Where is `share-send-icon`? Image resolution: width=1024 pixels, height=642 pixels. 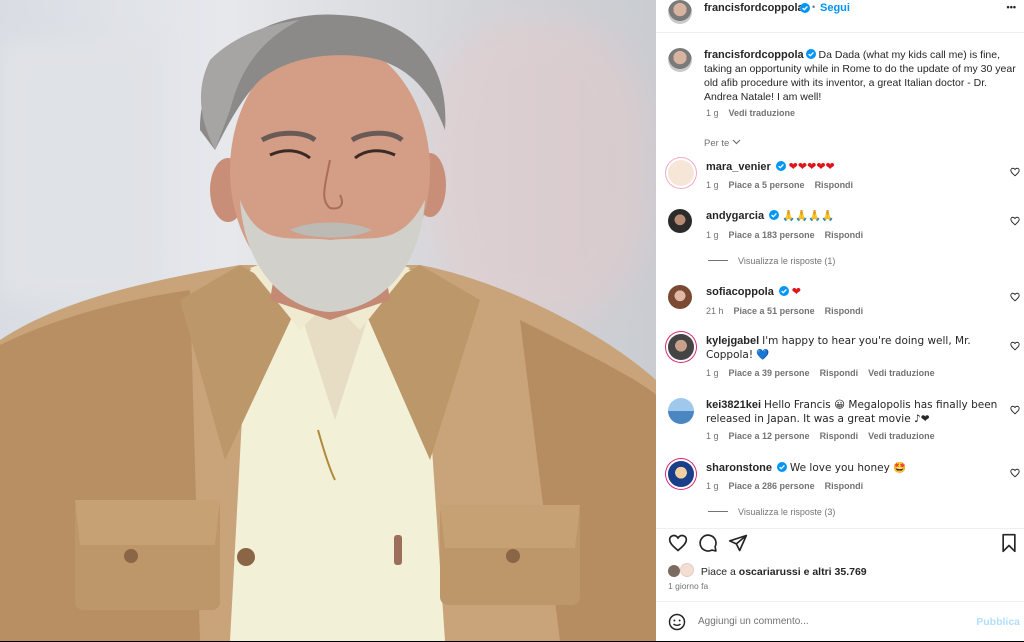
share-send-icon is located at coordinates (738, 543).